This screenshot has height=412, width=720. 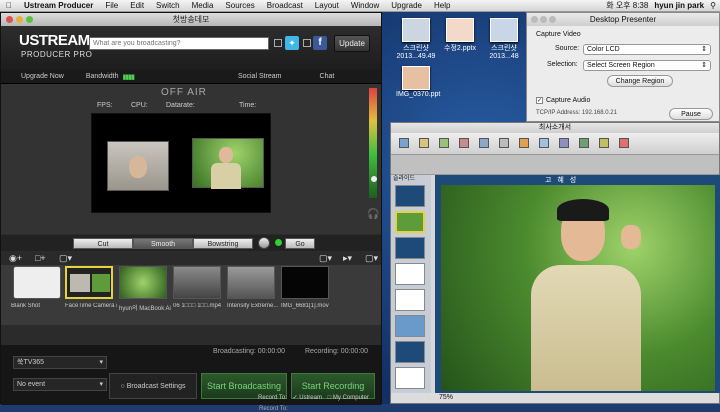 What do you see at coordinates (623, 19) in the screenshot?
I see `window-titlebar: Desktop Presenter` at bounding box center [623, 19].